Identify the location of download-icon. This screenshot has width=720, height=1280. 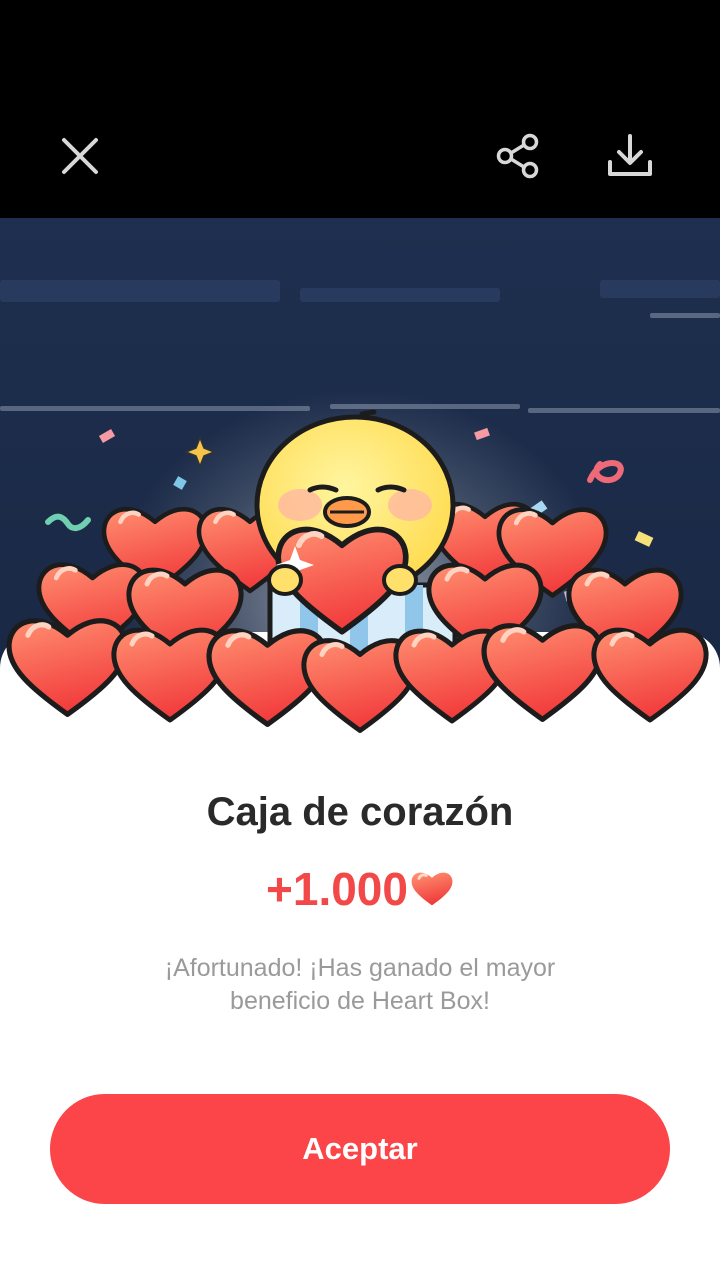
(630, 155).